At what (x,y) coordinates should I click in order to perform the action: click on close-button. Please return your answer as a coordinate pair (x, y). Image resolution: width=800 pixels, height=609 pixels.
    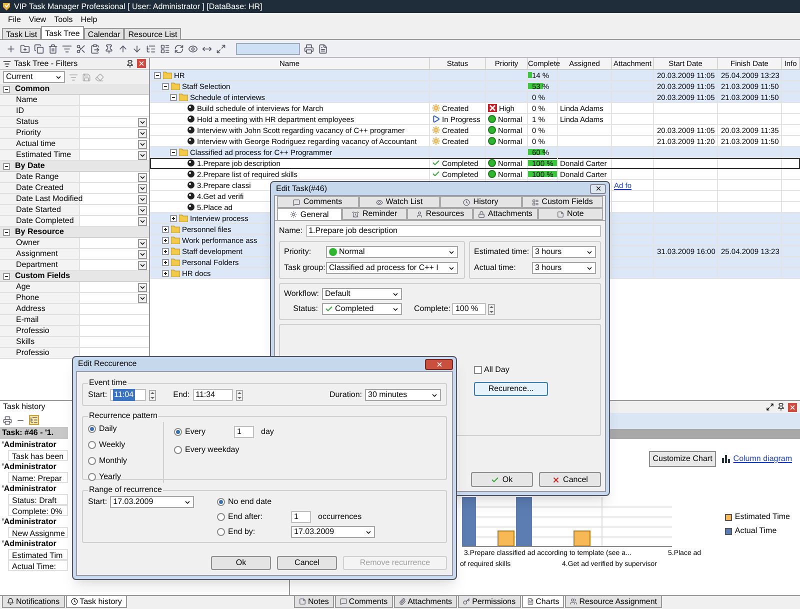
    Looking at the image, I should click on (439, 364).